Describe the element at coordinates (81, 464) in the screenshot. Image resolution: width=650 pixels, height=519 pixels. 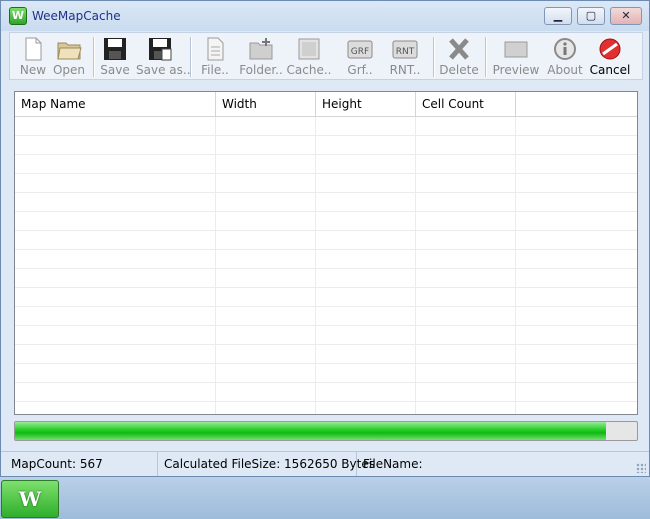
I see `map-count-status: MapCount: 567` at that location.